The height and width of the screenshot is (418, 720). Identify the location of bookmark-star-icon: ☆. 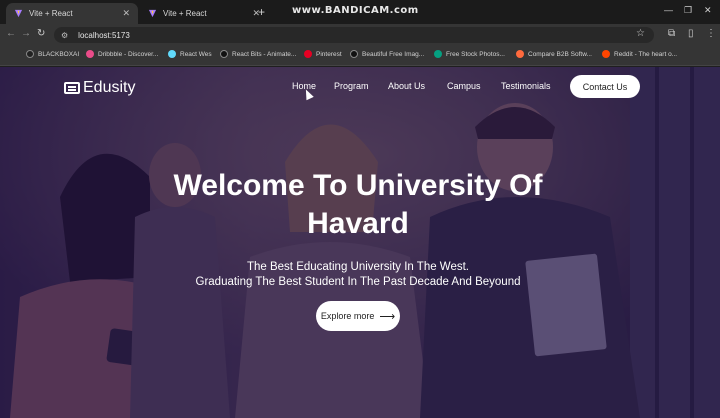
(640, 33).